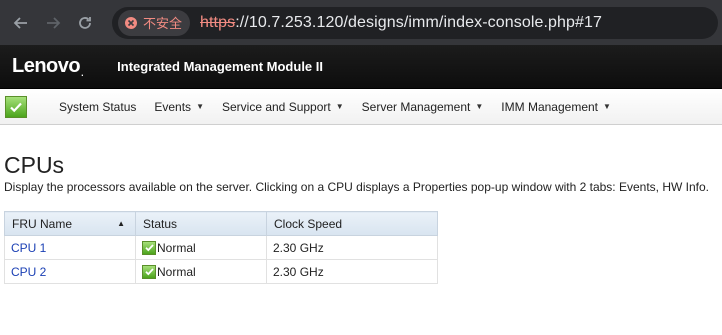 The image size is (722, 335). What do you see at coordinates (121, 223) in the screenshot?
I see `sort-ascending-icon: ▲` at bounding box center [121, 223].